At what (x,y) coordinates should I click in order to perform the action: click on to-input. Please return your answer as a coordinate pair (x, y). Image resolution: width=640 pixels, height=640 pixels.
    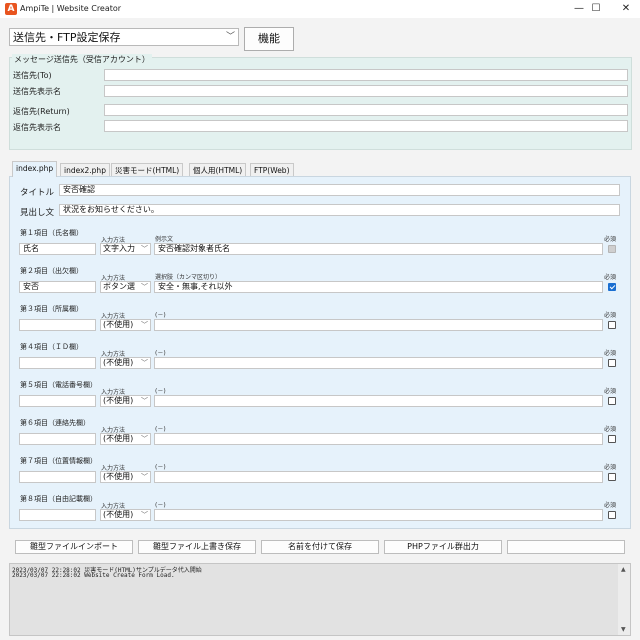
    Looking at the image, I should click on (366, 75).